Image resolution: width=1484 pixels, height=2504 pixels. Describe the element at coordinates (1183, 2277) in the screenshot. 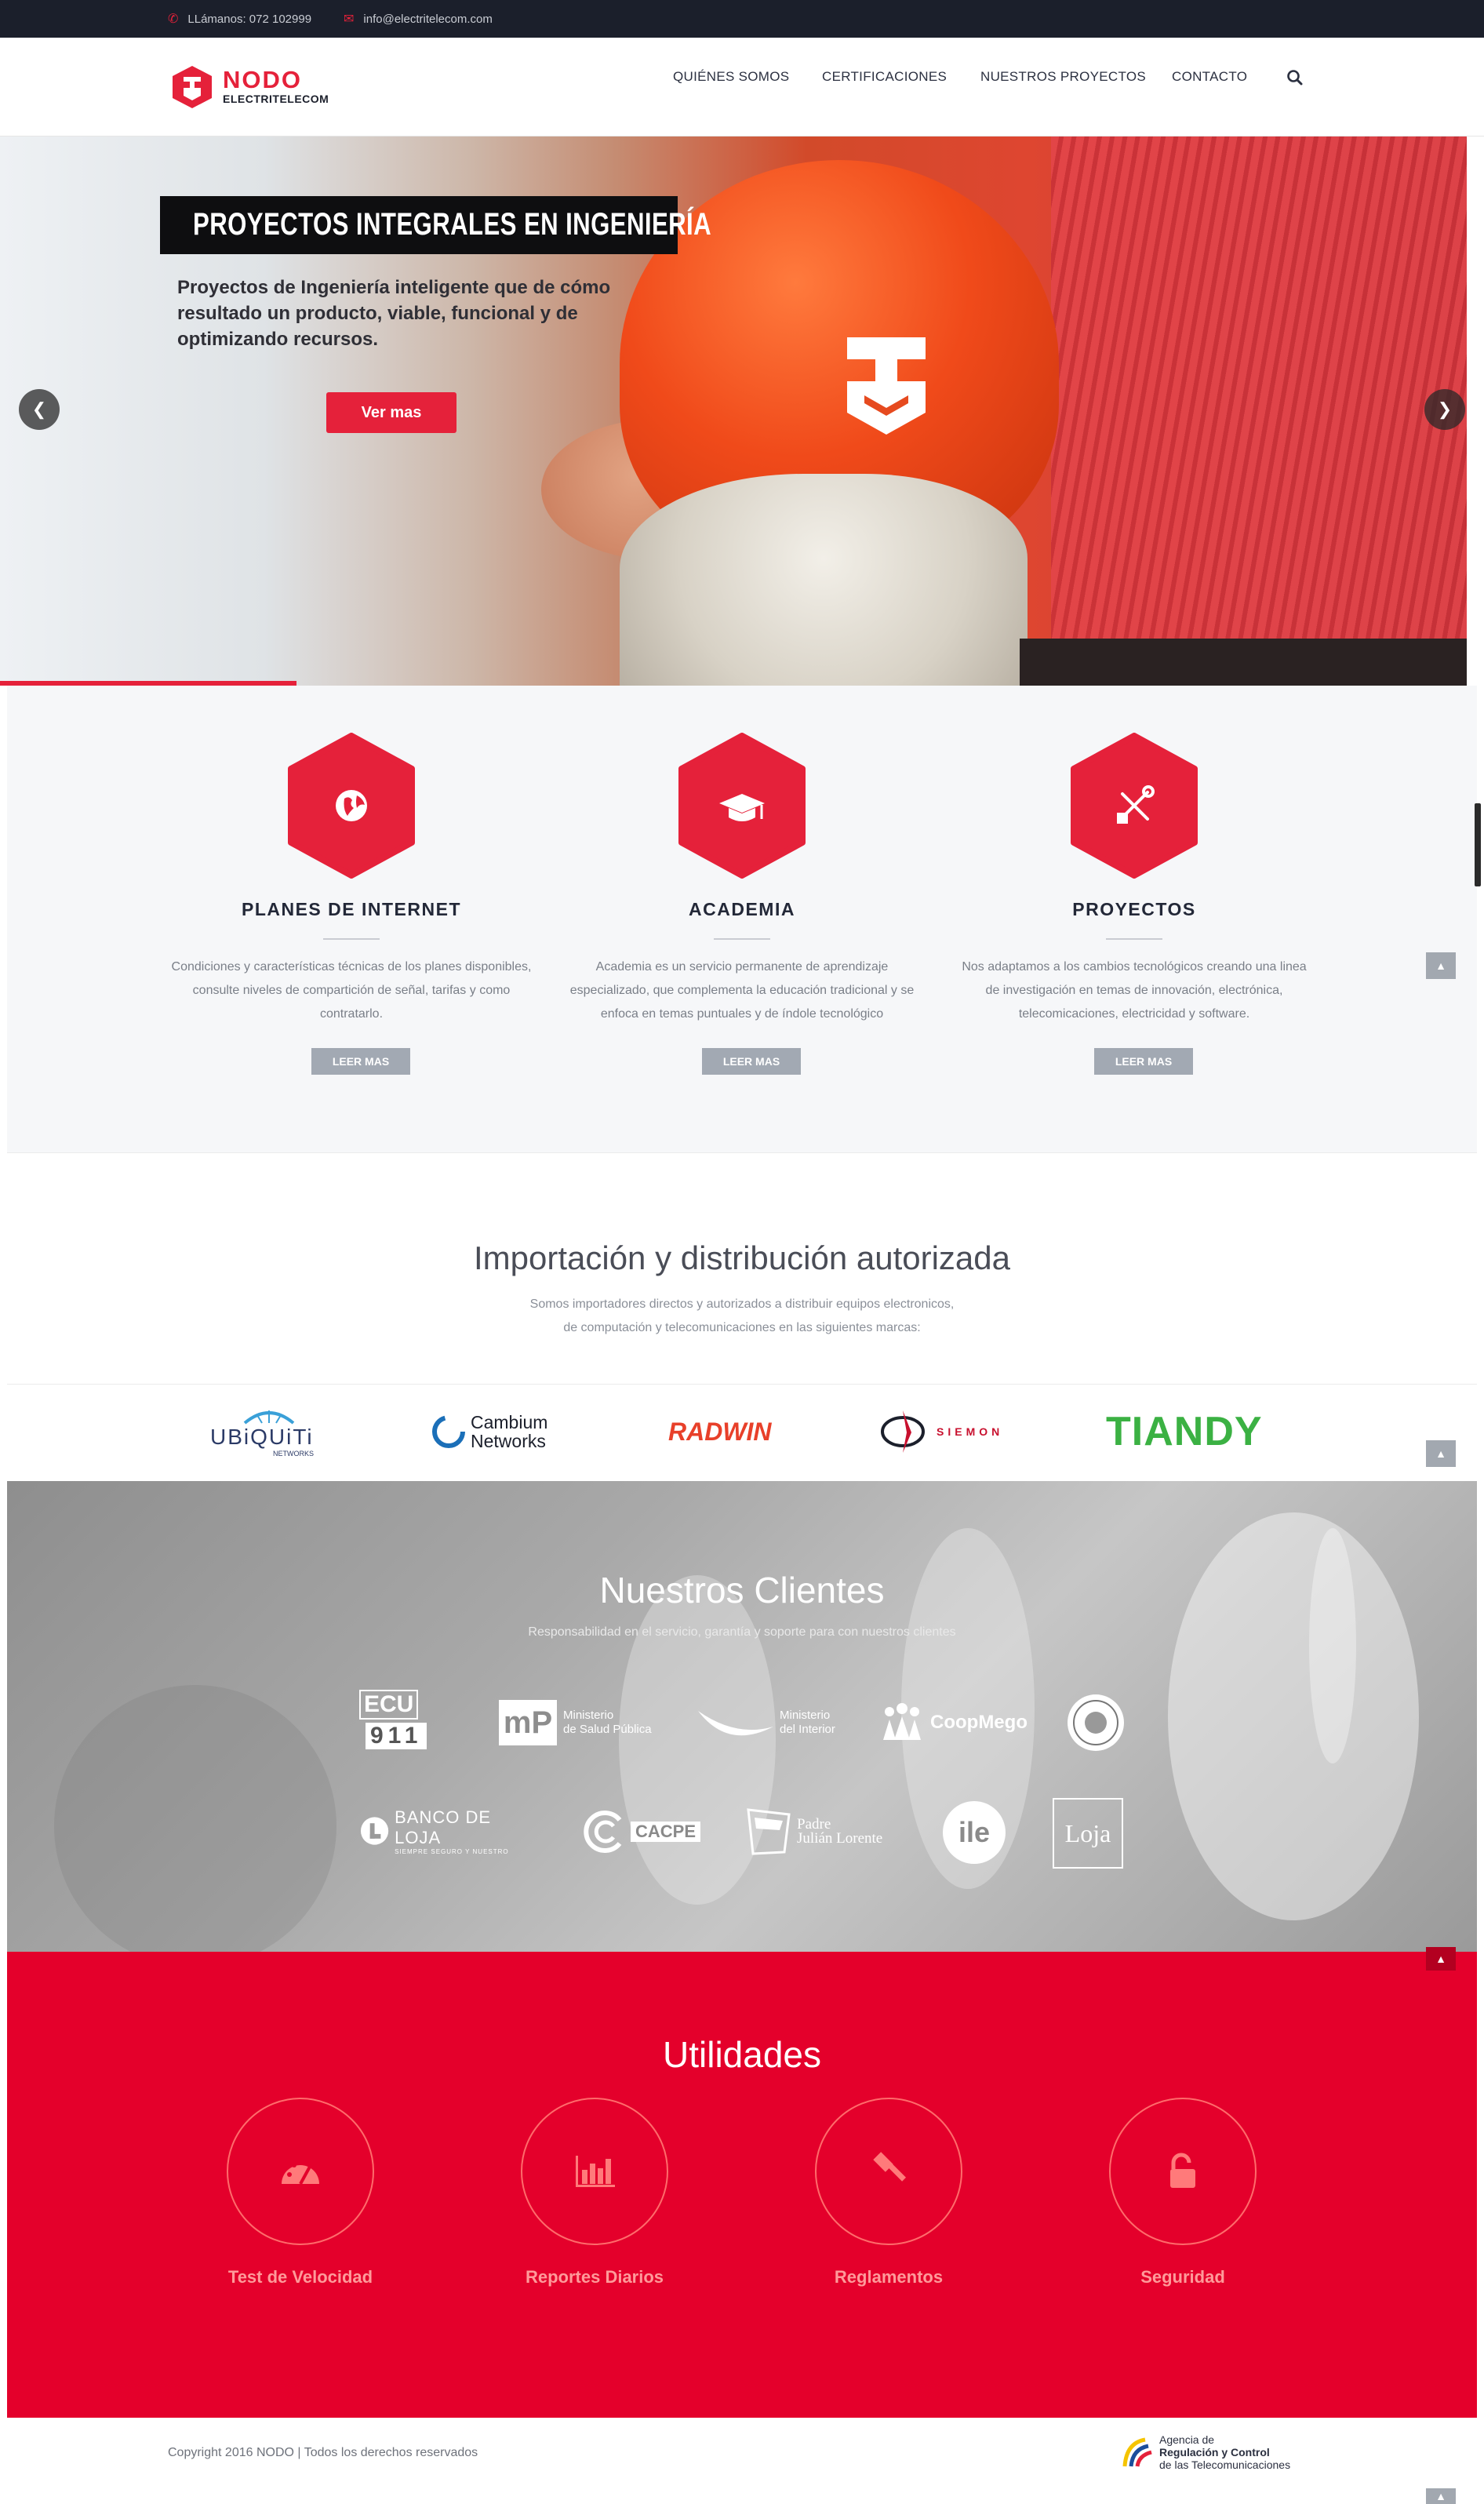

I see `utility-label: Seguridad` at that location.